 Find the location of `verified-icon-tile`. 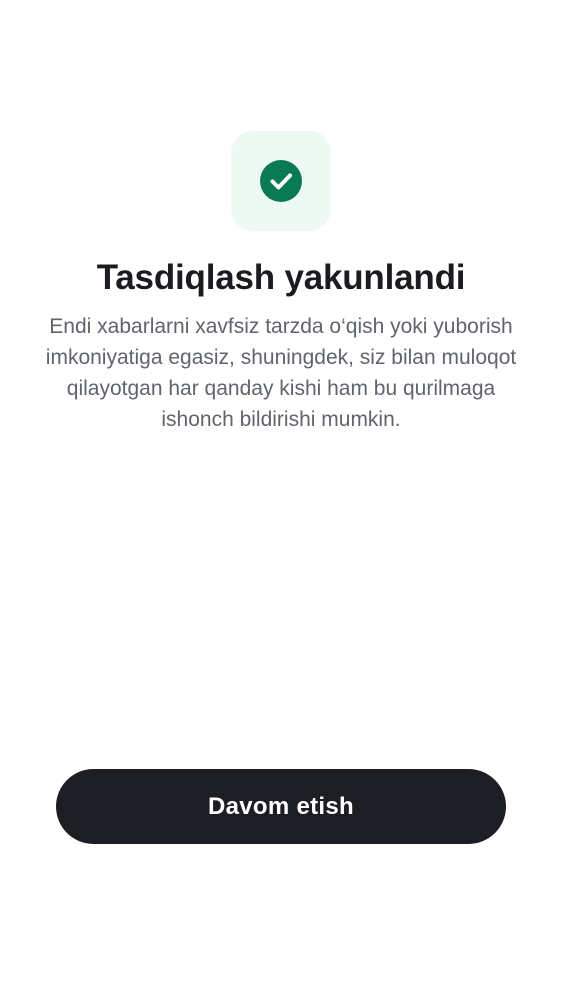

verified-icon-tile is located at coordinates (281, 181).